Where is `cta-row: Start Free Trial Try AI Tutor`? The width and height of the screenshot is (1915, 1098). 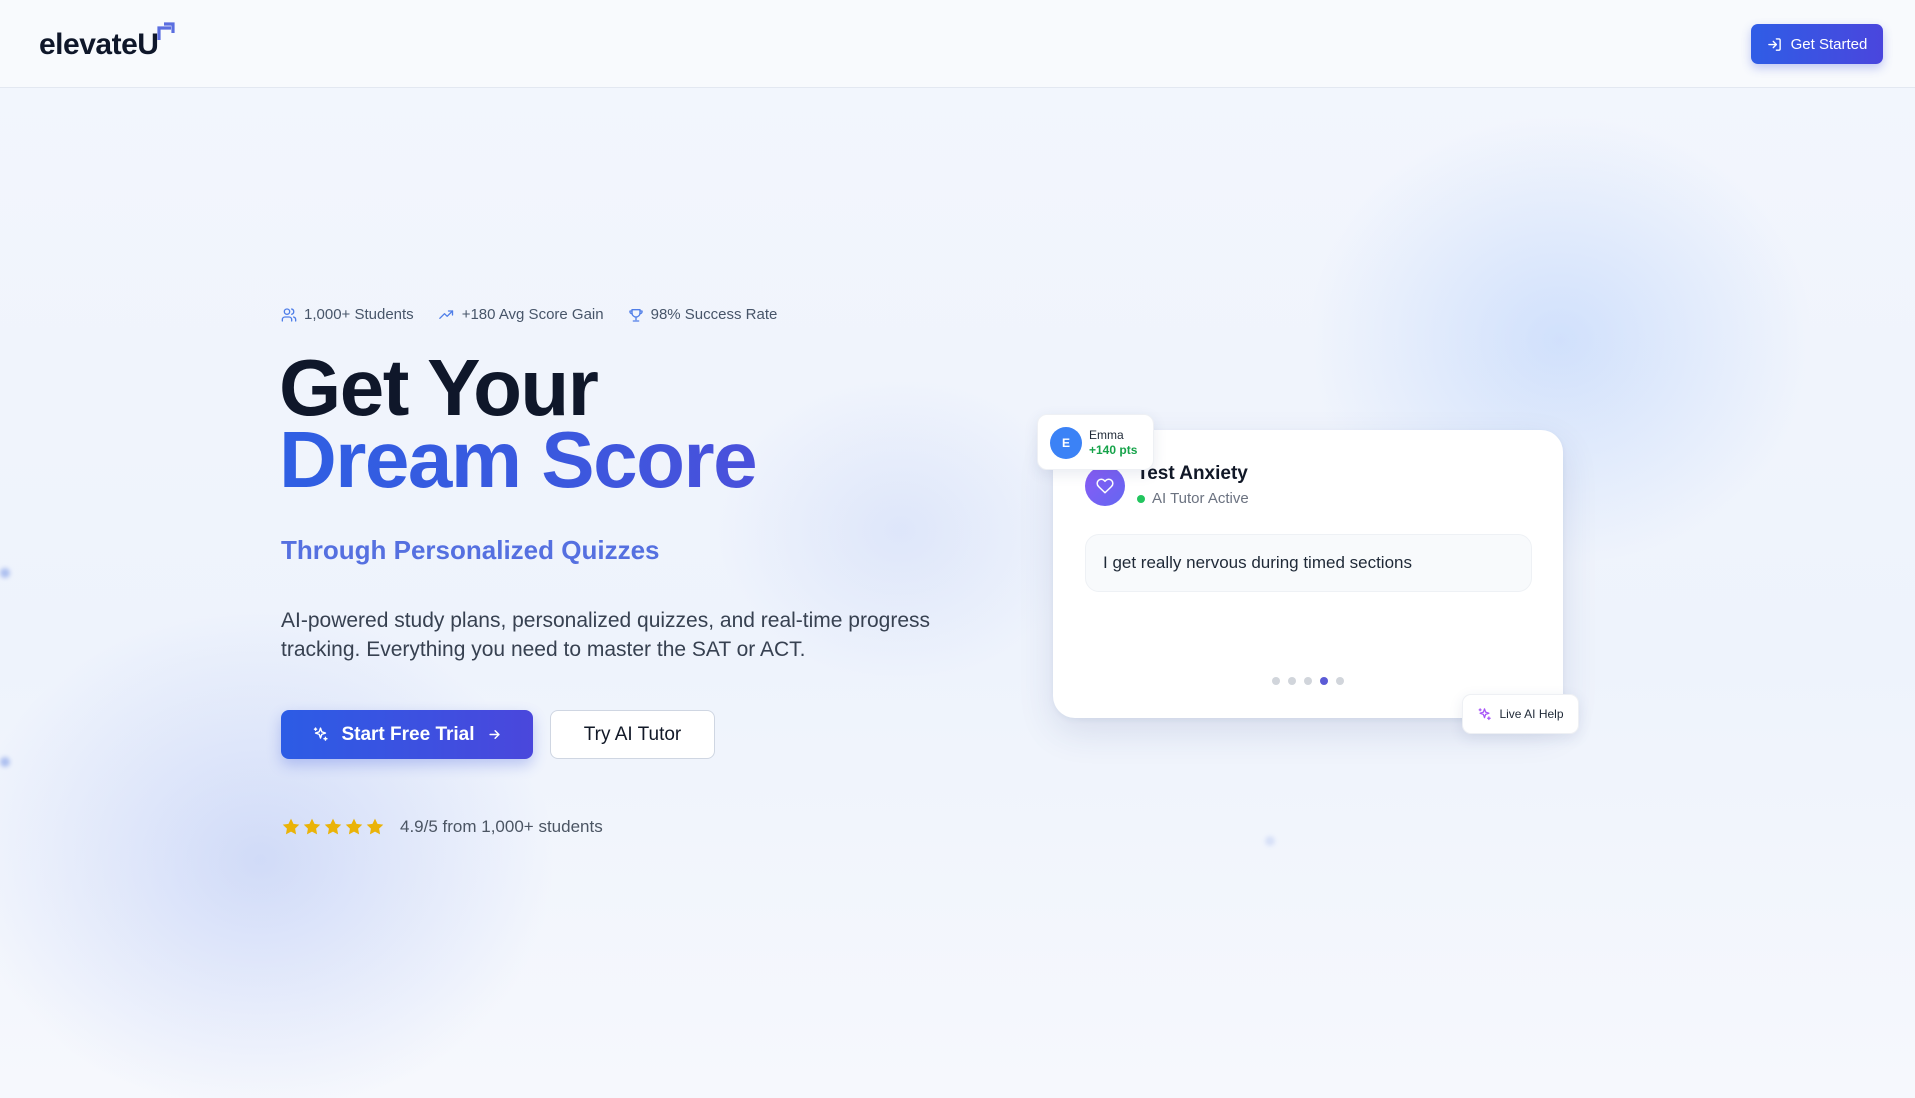 cta-row: Start Free Trial Try AI Tutor is located at coordinates (498, 734).